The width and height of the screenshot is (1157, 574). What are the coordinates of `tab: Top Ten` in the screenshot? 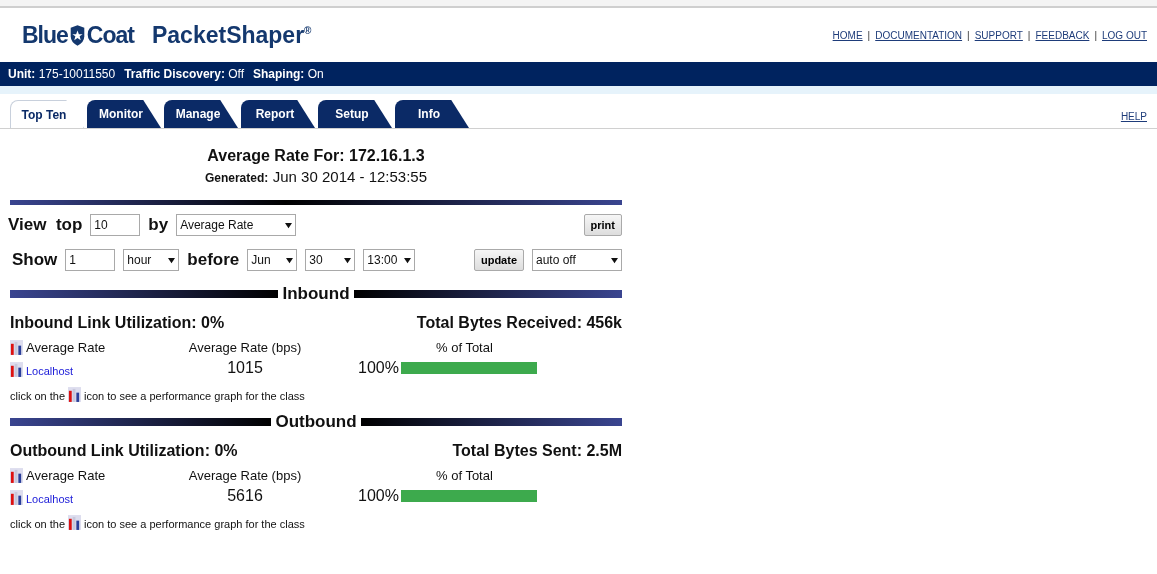 It's located at (47, 114).